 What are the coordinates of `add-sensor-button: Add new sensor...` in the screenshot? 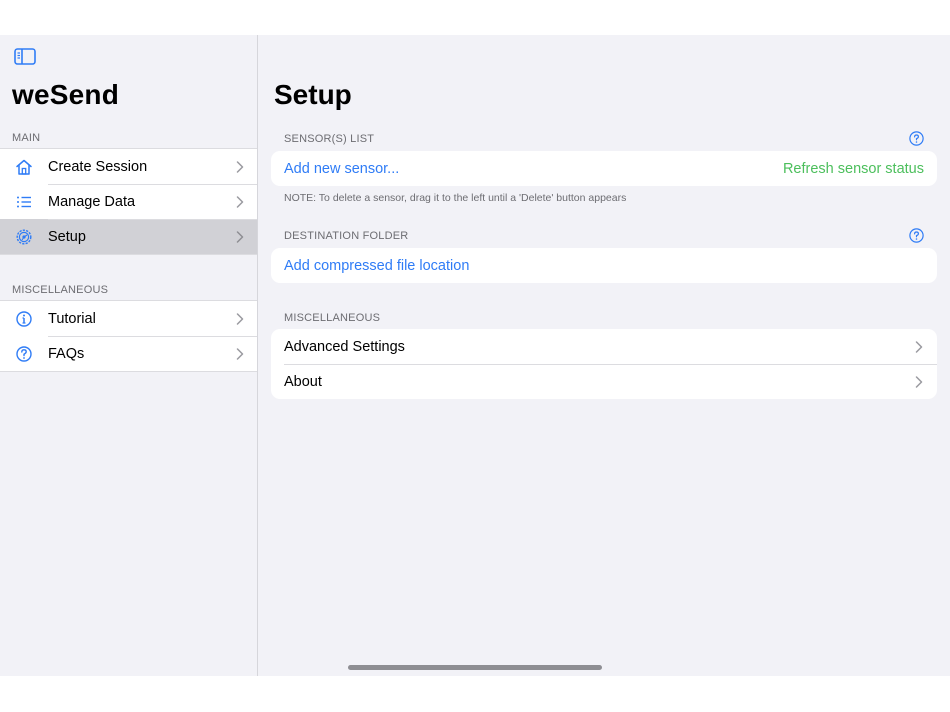 It's located at (341, 169).